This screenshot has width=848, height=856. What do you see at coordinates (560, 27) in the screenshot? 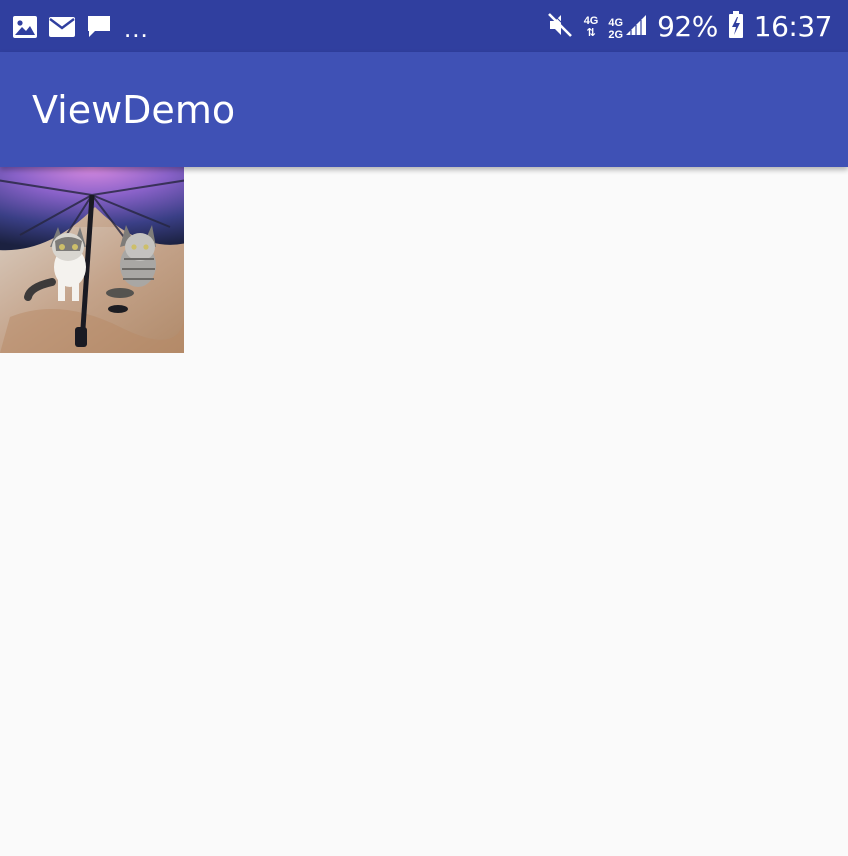
I see `mute-icon` at bounding box center [560, 27].